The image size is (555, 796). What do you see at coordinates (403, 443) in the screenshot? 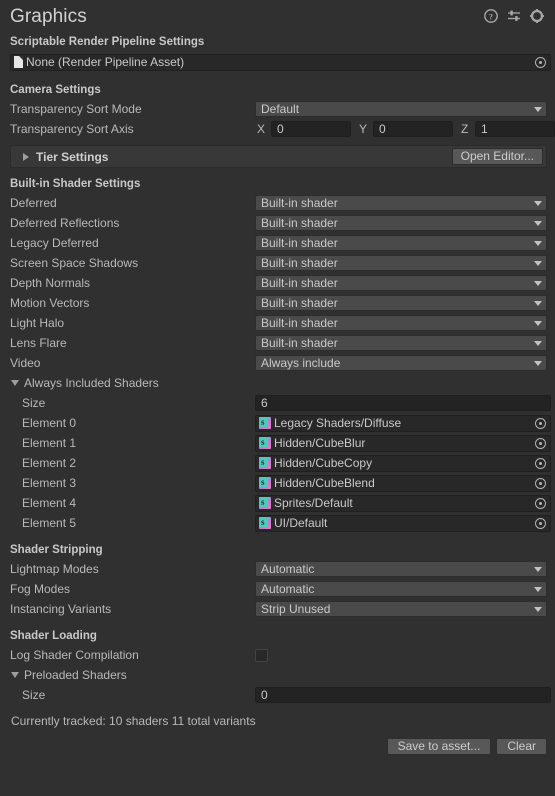
I see `shader-object-field: s Hidden/CubeBlur` at bounding box center [403, 443].